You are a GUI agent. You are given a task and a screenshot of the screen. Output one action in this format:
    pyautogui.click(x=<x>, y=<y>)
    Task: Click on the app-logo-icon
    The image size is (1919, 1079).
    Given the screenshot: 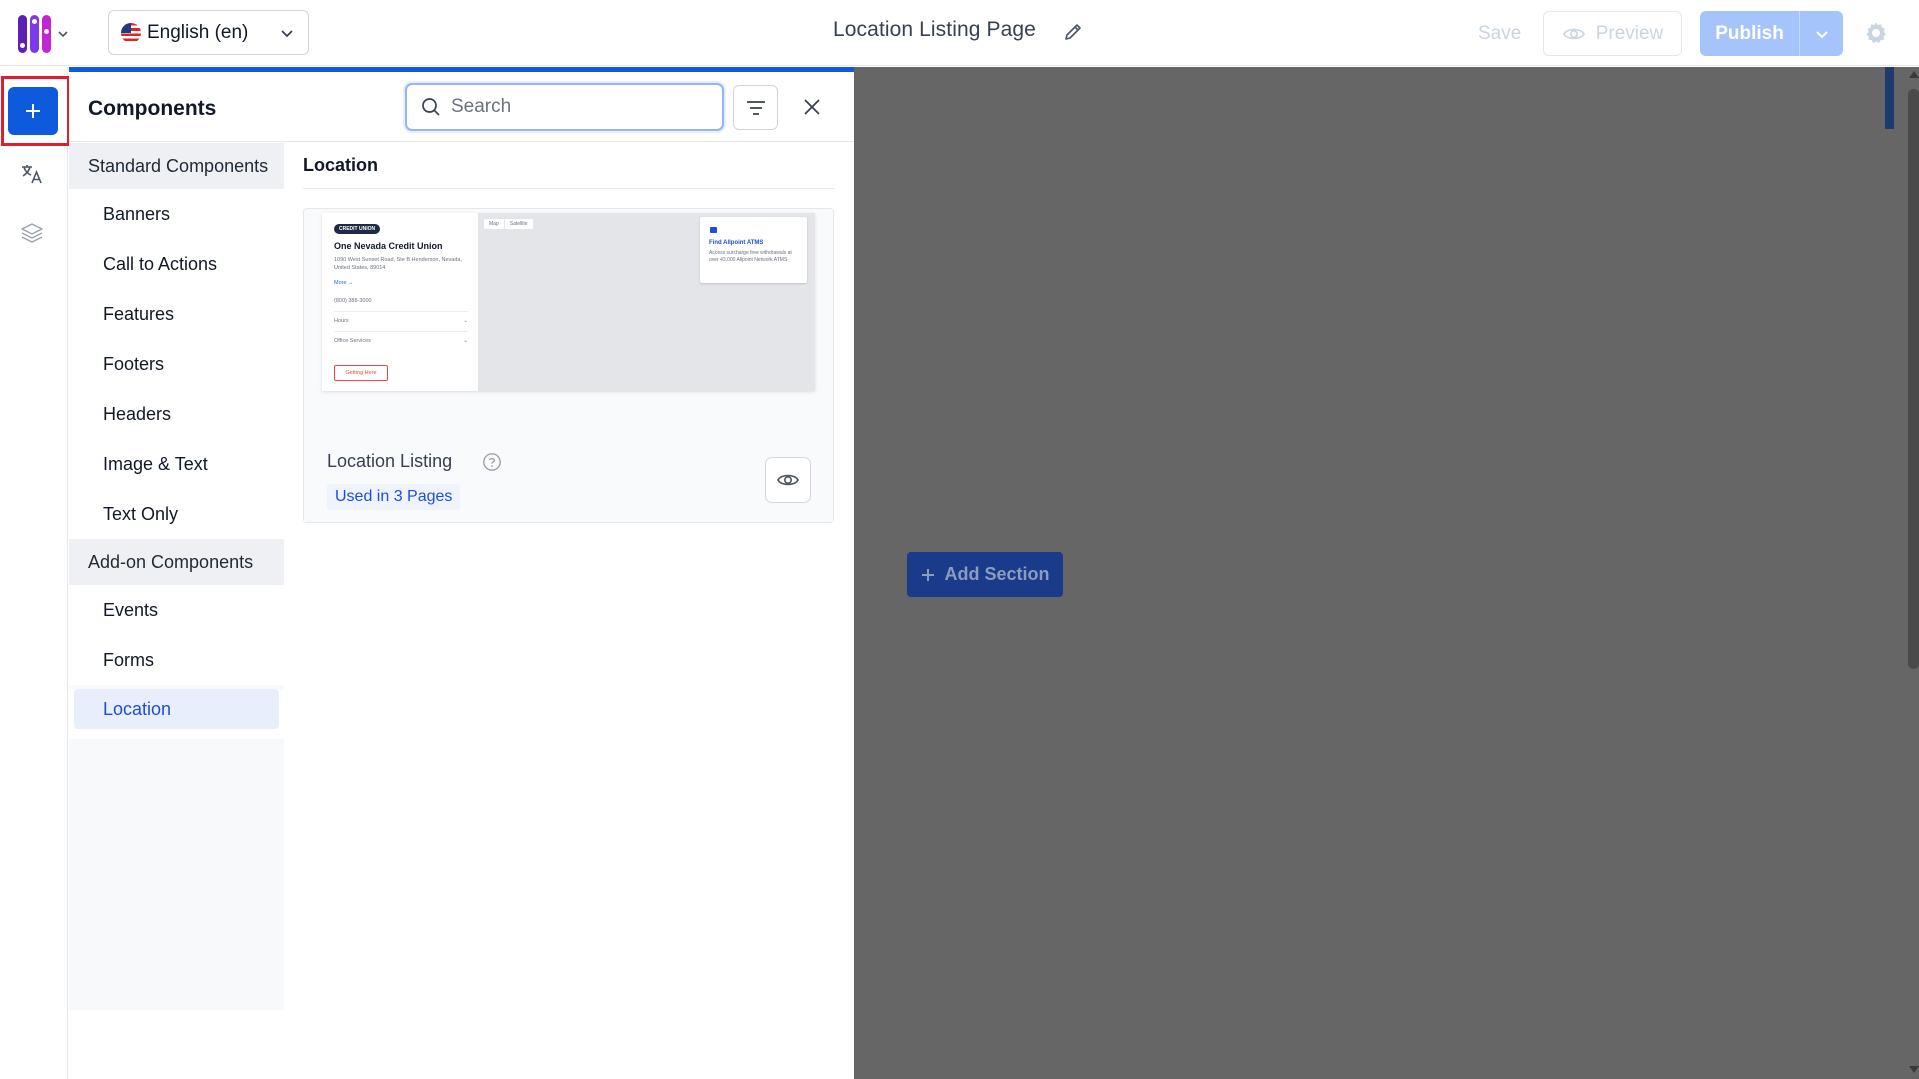 What is the action you would take?
    pyautogui.click(x=34, y=34)
    